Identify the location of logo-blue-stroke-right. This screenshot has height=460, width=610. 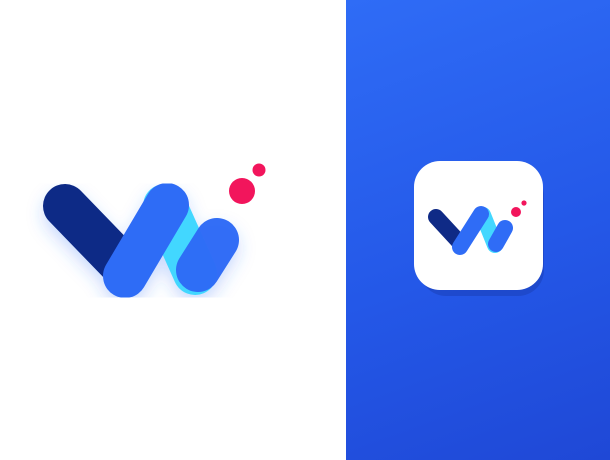
(207, 255).